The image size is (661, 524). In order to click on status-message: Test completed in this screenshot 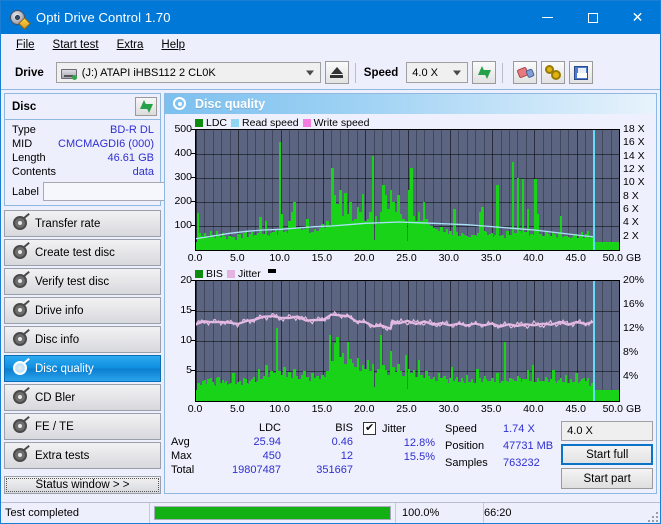, I will do `click(42, 513)`.